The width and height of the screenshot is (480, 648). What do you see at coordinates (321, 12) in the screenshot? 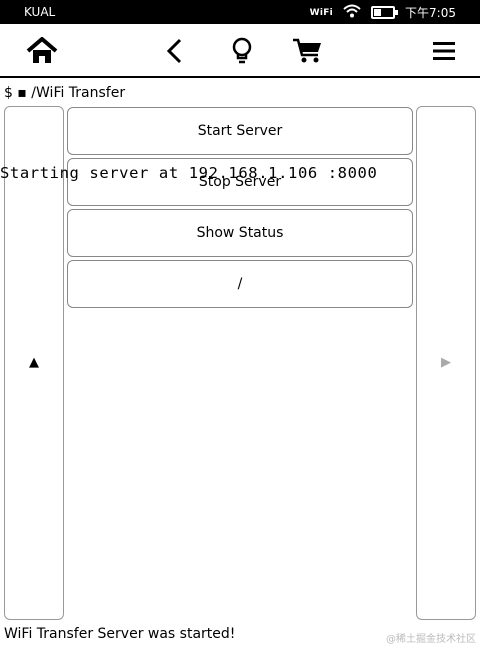
I see `wifi-label: WiFi` at bounding box center [321, 12].